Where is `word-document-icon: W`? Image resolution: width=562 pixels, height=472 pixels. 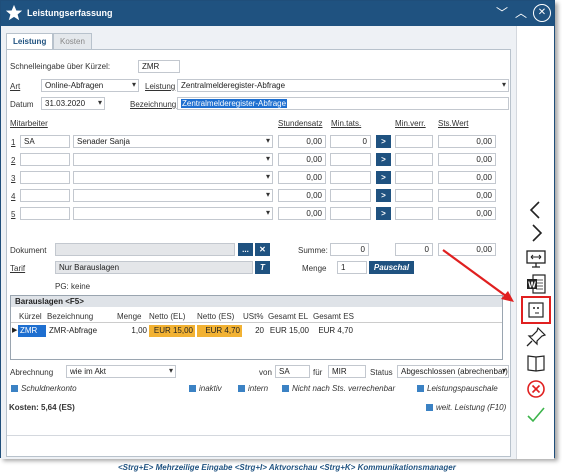
word-document-icon: W is located at coordinates (536, 284).